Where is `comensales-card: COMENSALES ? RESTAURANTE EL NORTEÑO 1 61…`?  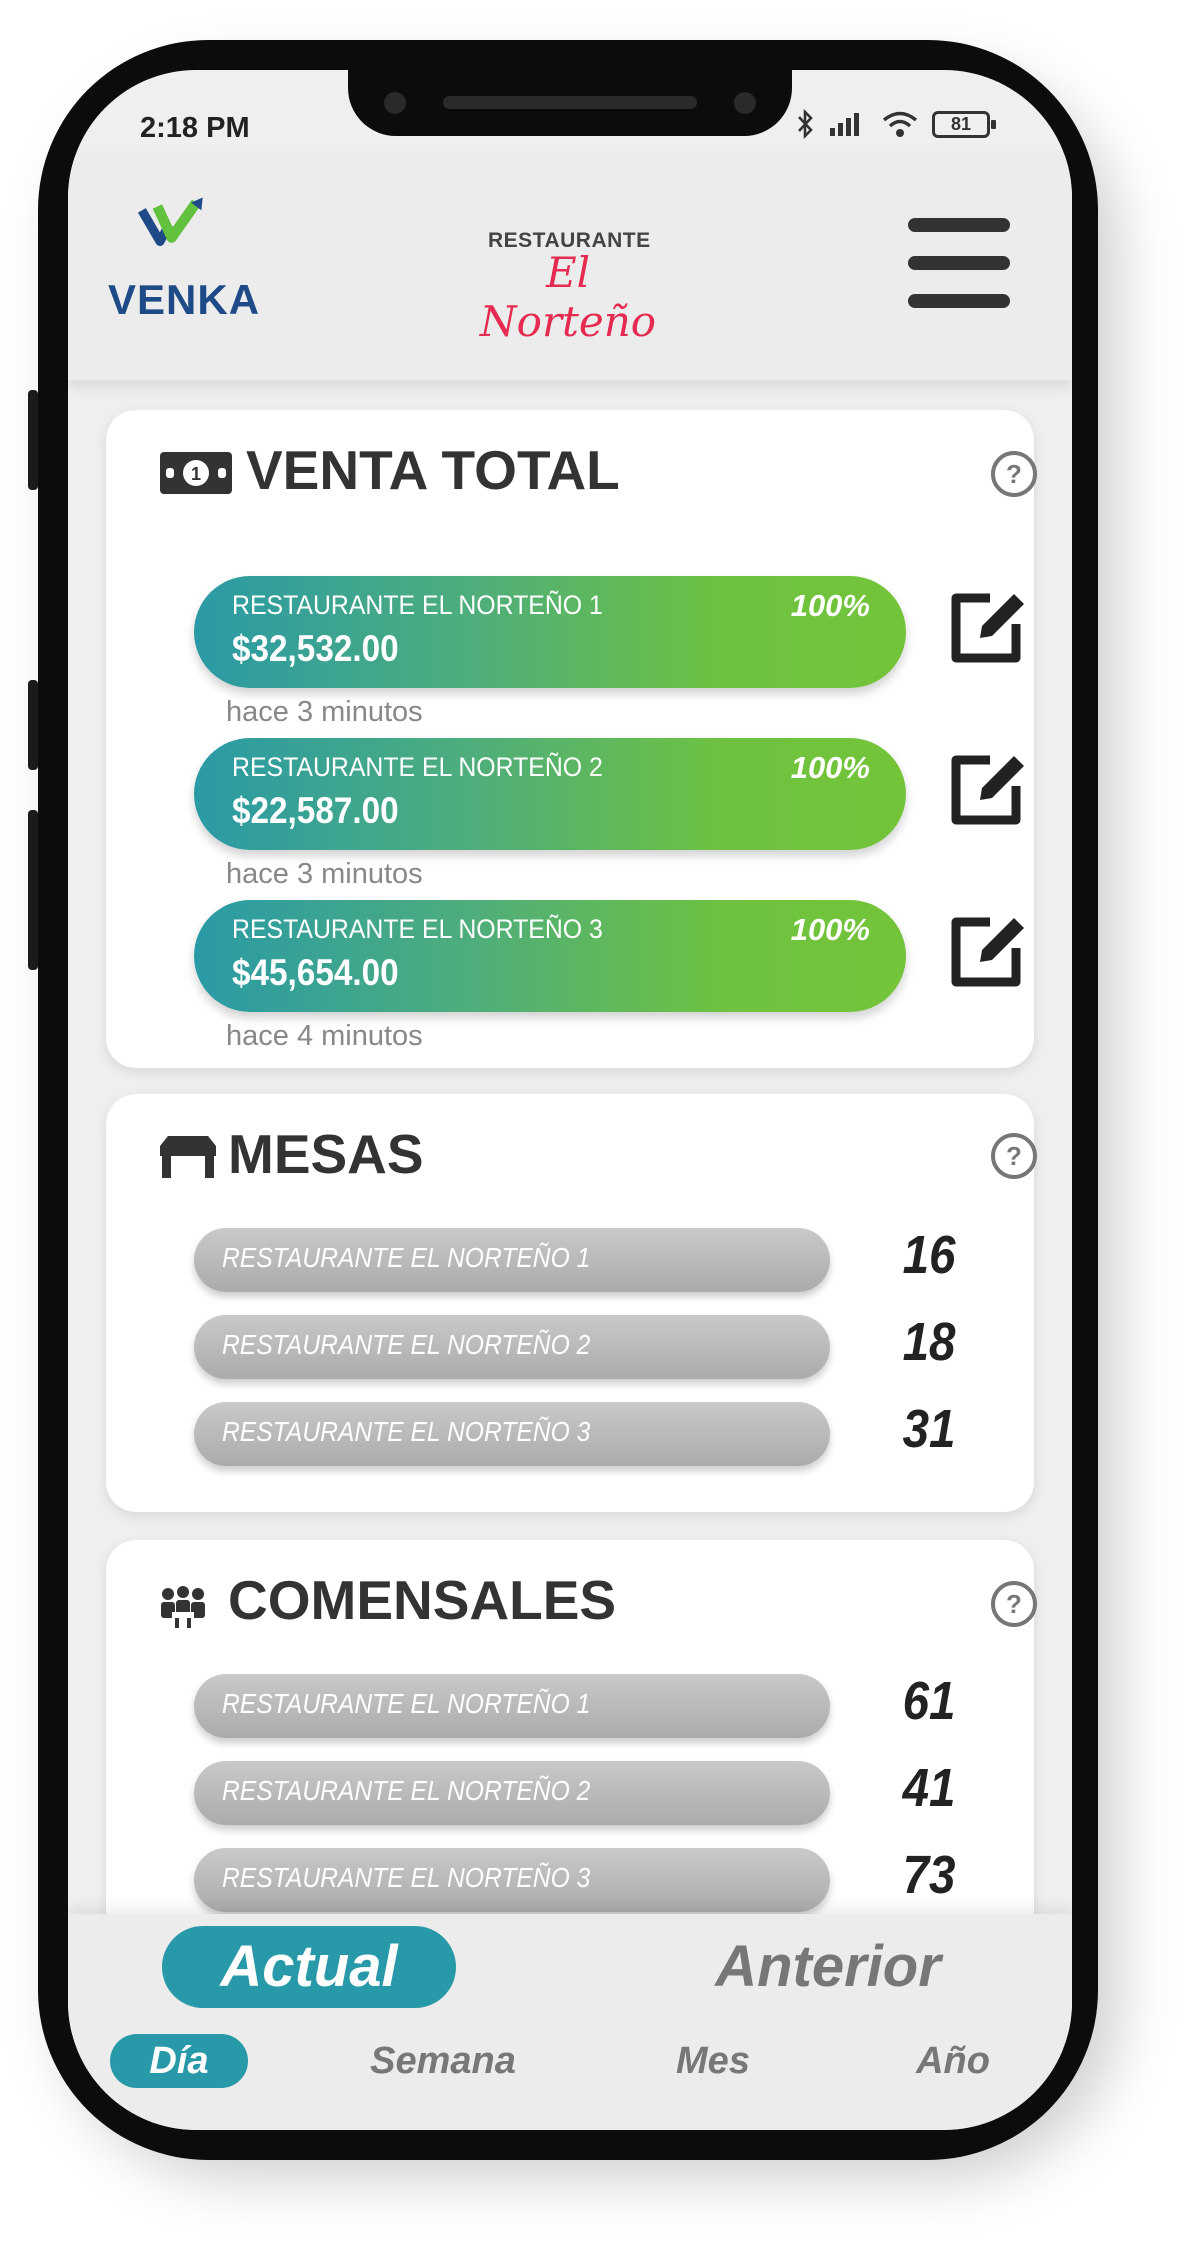 comensales-card: COMENSALES ? RESTAURANTE EL NORTEÑO 1 61… is located at coordinates (571, 1750).